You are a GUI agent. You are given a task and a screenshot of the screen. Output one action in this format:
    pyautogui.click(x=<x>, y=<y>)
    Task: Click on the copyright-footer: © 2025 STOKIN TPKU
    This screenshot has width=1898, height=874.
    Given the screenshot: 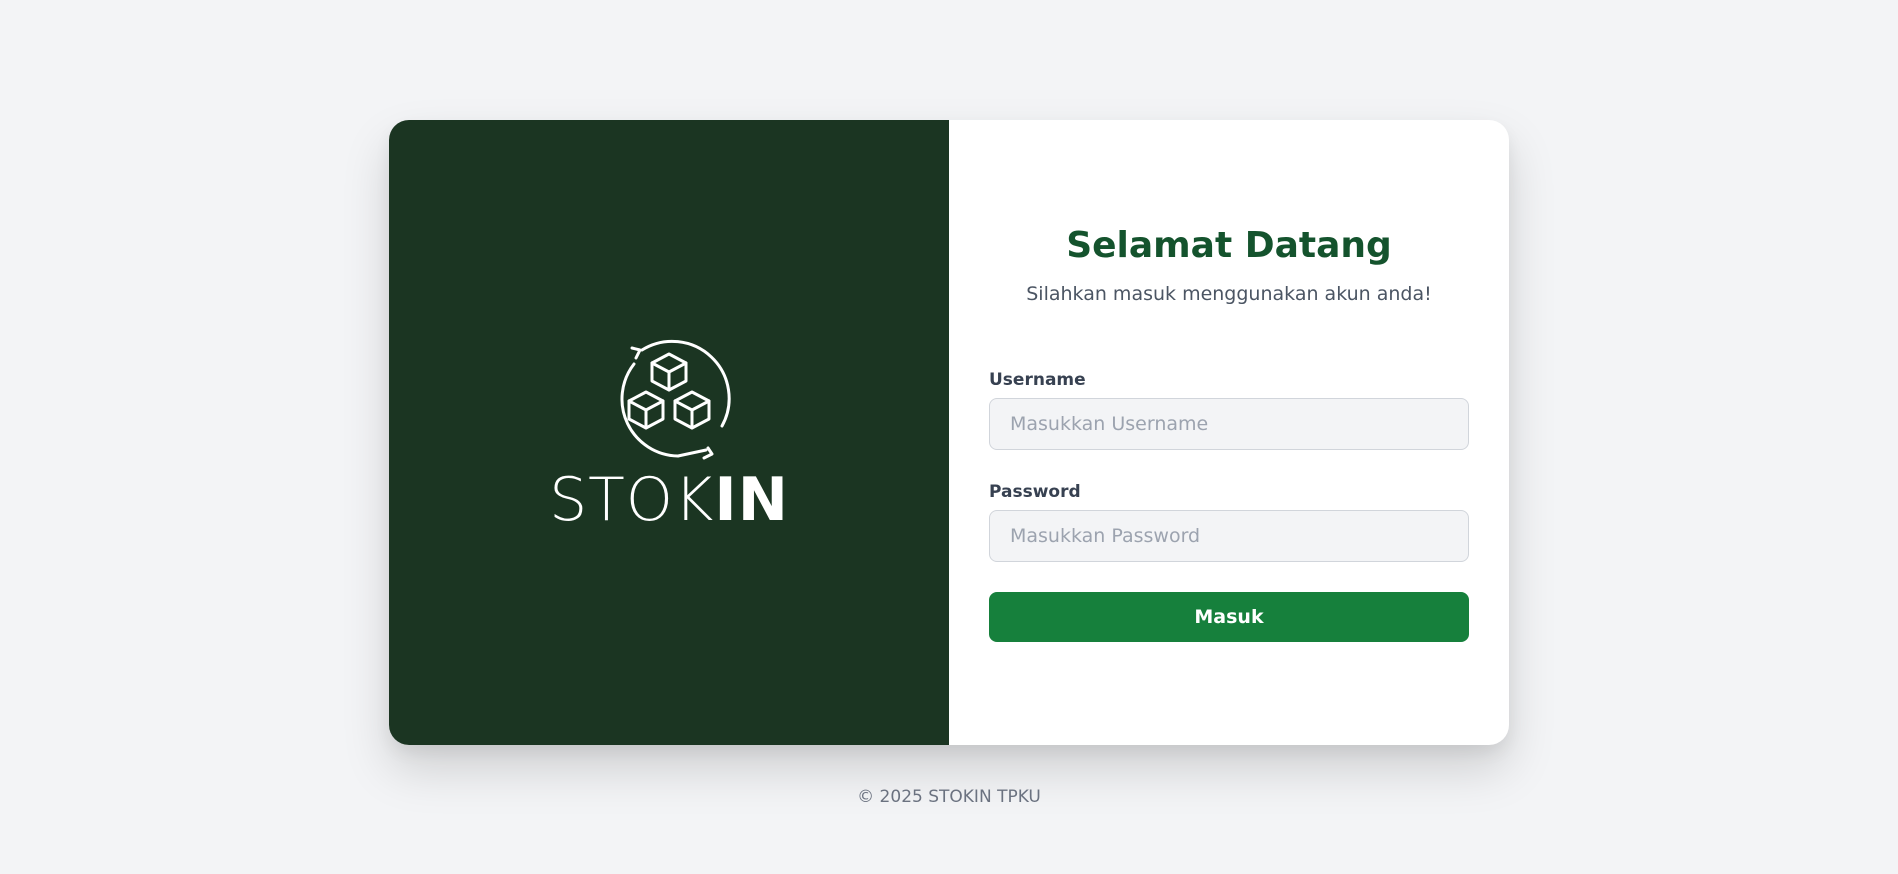 What is the action you would take?
    pyautogui.click(x=949, y=797)
    